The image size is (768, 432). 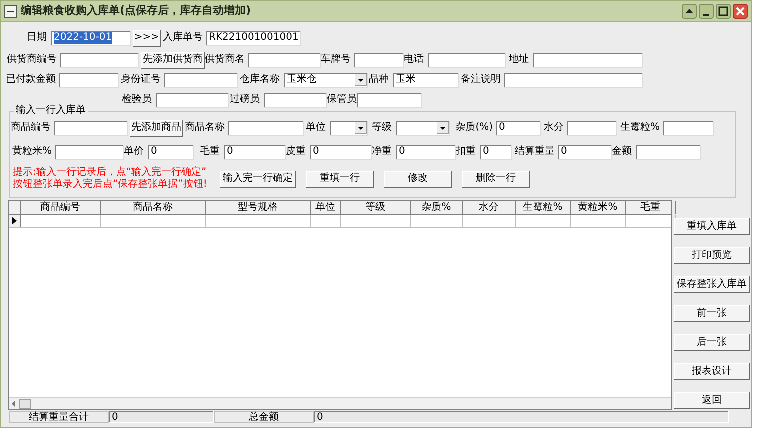 What do you see at coordinates (640, 128) in the screenshot?
I see `field-label: 生霉粒%` at bounding box center [640, 128].